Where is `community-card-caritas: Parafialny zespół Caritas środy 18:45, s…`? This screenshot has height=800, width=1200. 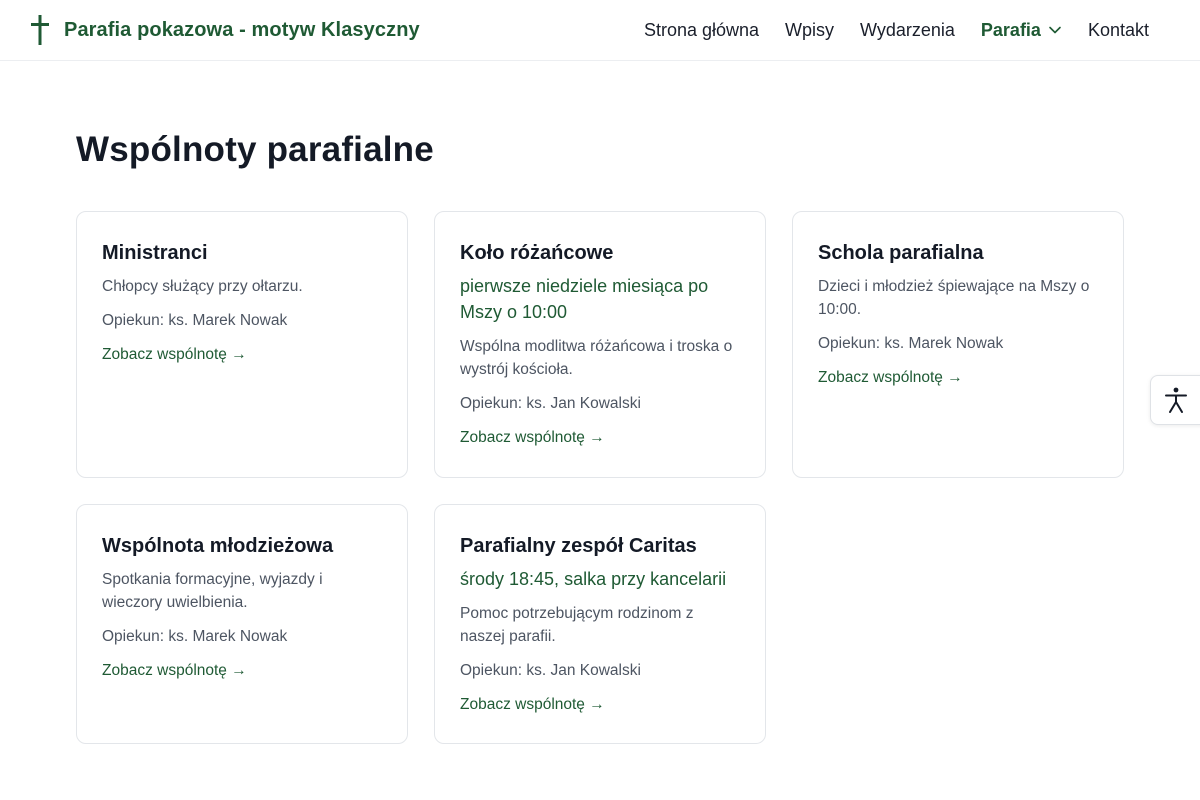 community-card-caritas: Parafialny zespół Caritas środy 18:45, s… is located at coordinates (600, 624).